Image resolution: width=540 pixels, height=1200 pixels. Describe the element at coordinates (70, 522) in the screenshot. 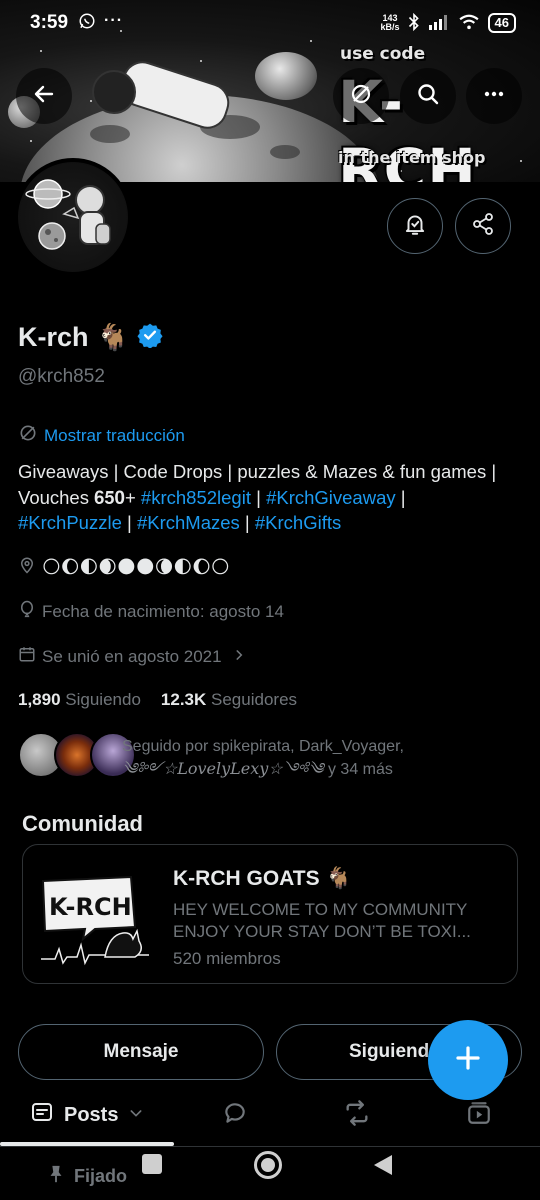

I see `hashtag-link: #KrchPuzzle` at that location.